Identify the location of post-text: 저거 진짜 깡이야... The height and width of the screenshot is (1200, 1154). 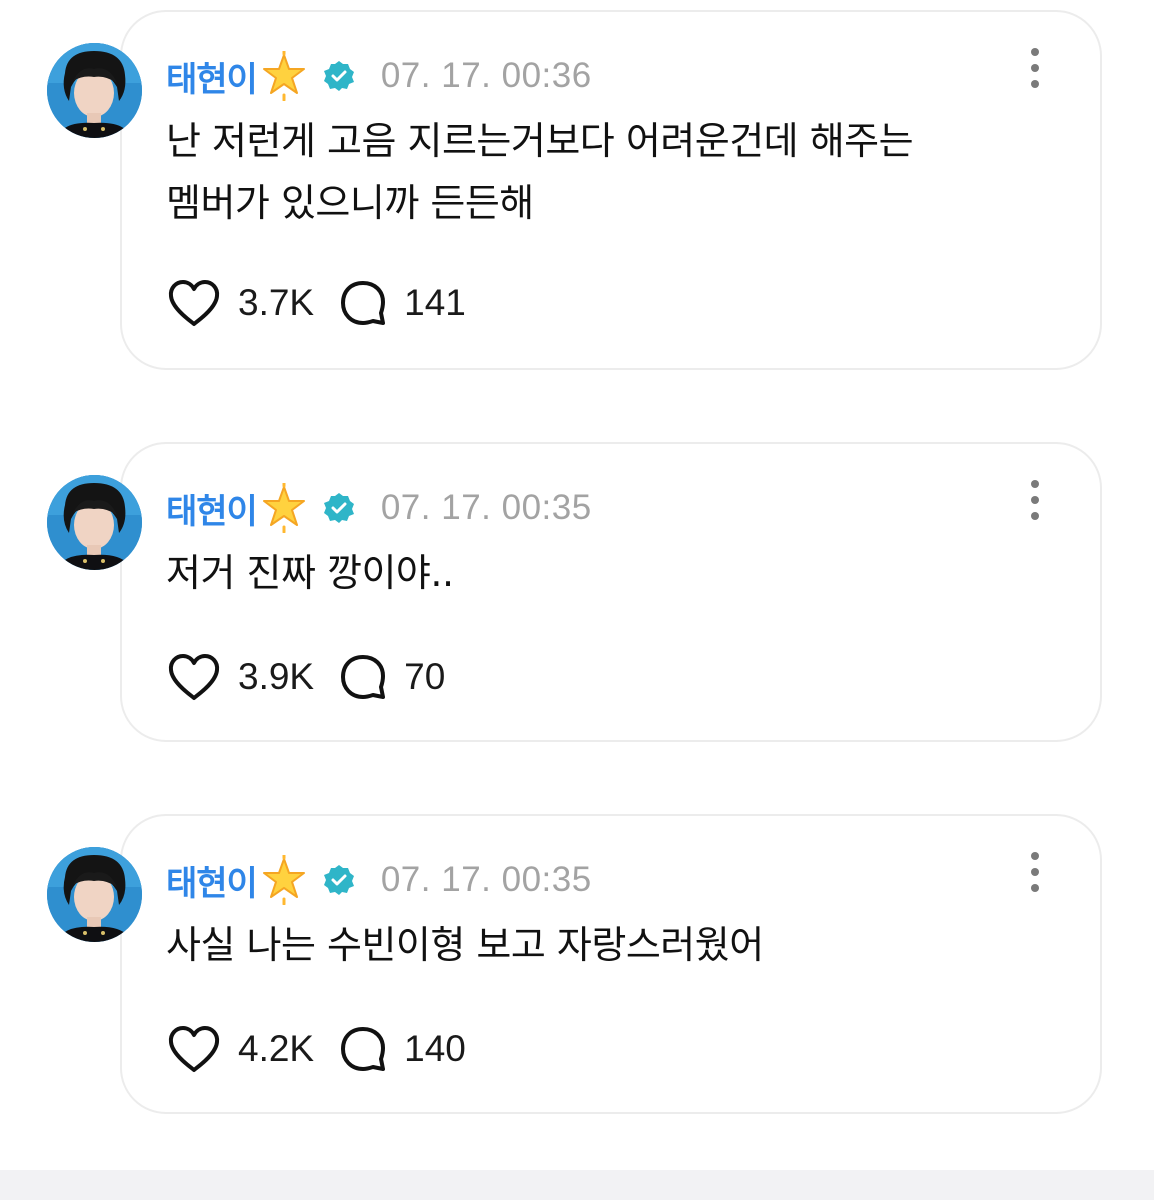
(310, 573).